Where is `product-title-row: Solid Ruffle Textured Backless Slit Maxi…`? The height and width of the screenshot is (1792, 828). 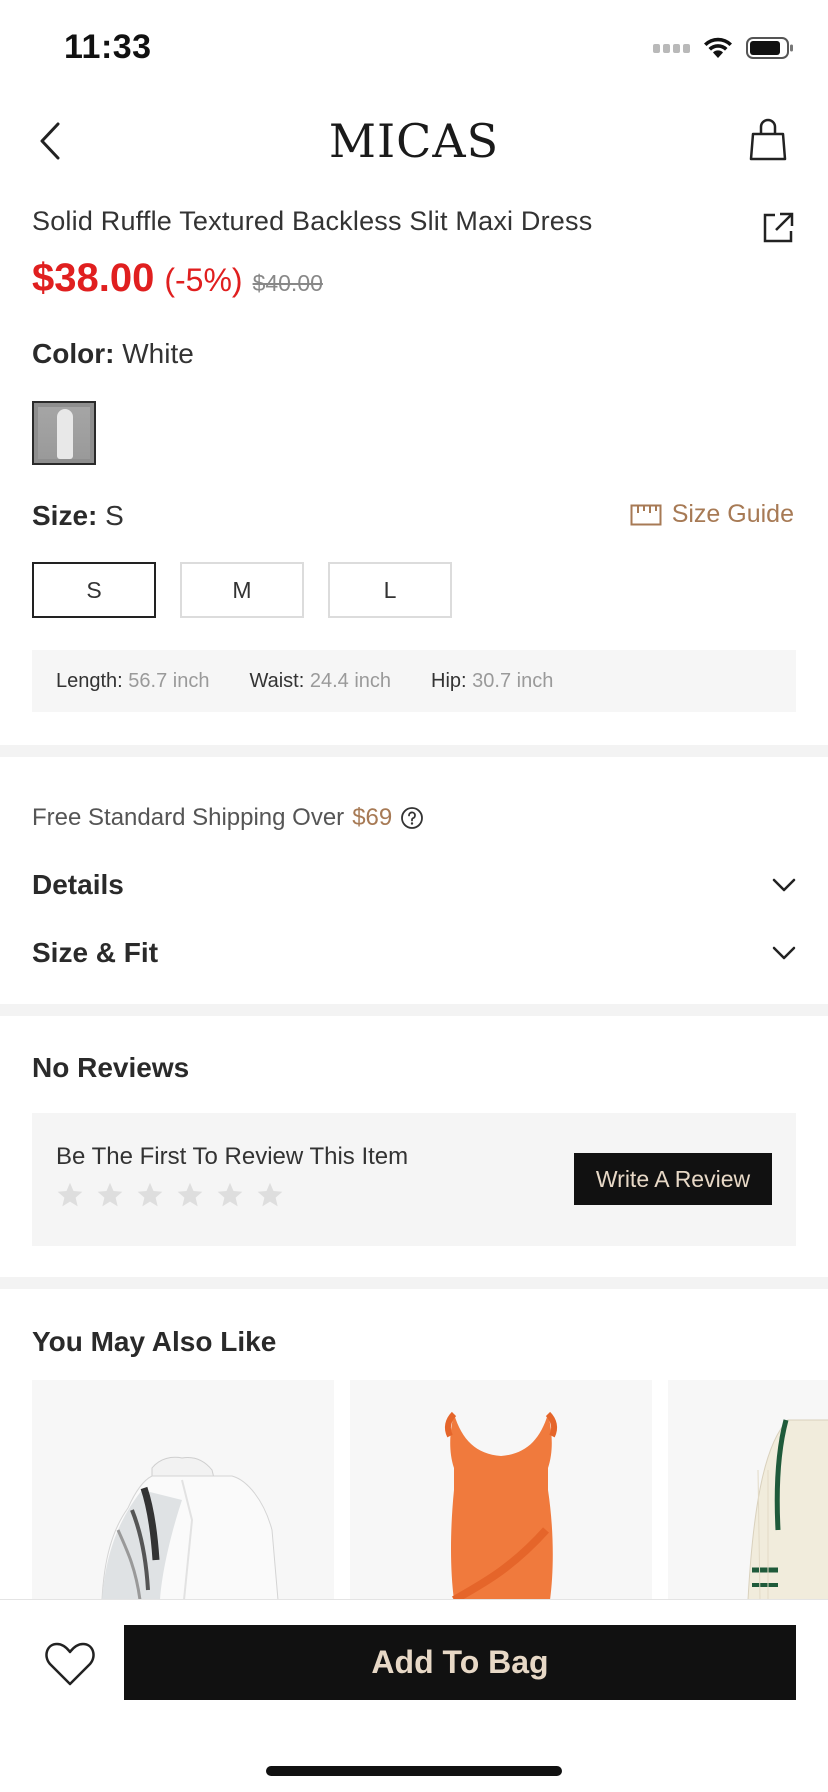
product-title-row: Solid Ruffle Textured Backless Slit Maxi… is located at coordinates (414, 224).